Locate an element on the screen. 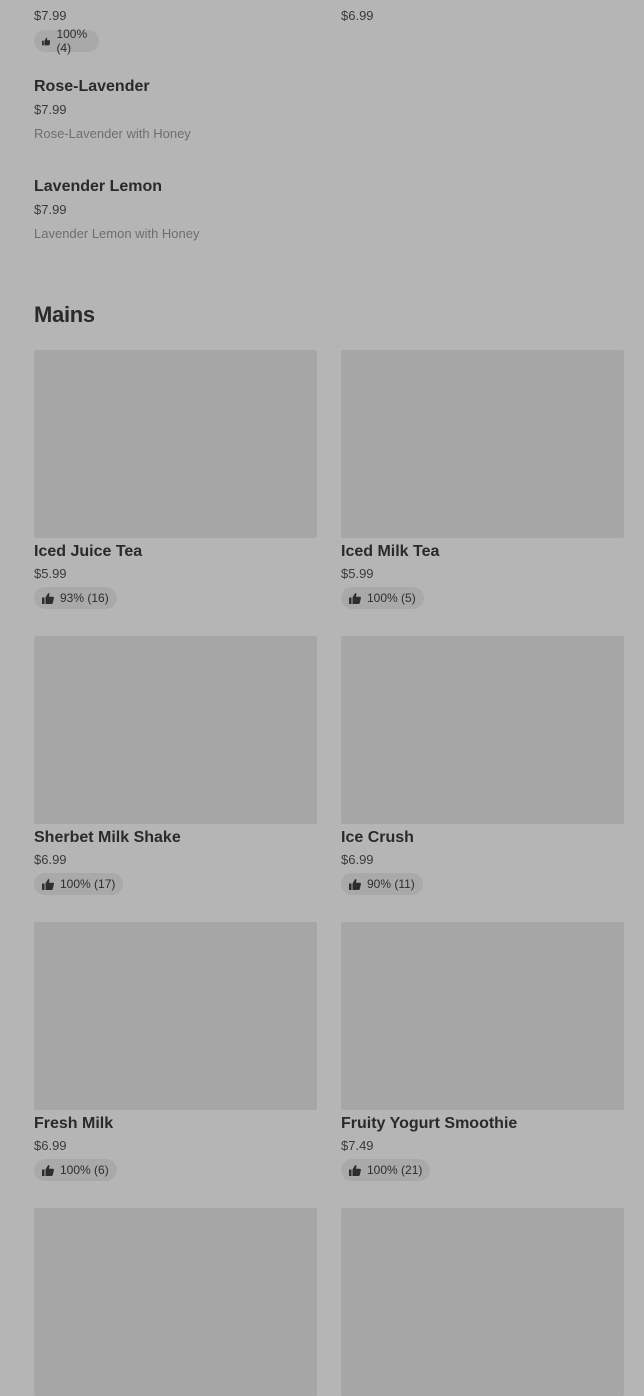 The width and height of the screenshot is (644, 1396). menu-card: Fresh Milk $6.99 100% (6) is located at coordinates (175, 1051).